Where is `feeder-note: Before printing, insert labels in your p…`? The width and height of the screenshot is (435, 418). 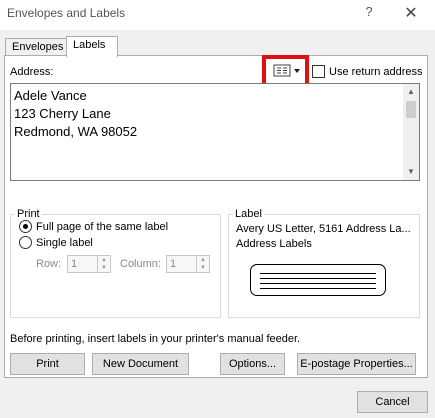
feeder-note: Before printing, insert labels in your p… is located at coordinates (155, 339).